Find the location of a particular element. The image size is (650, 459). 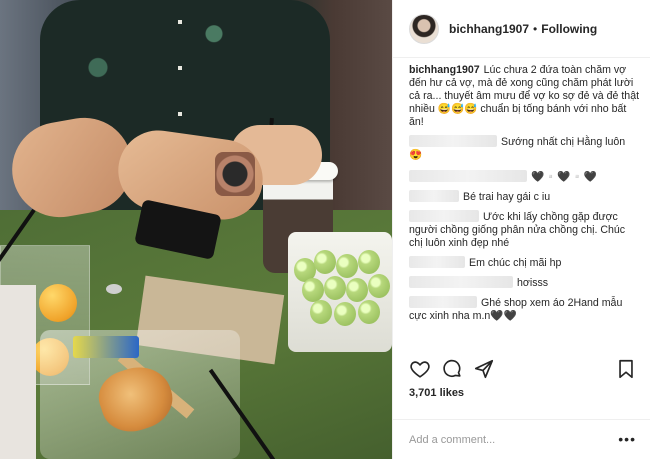

comment-text: 🖤▫️🖤▫️🖤 is located at coordinates (564, 177).